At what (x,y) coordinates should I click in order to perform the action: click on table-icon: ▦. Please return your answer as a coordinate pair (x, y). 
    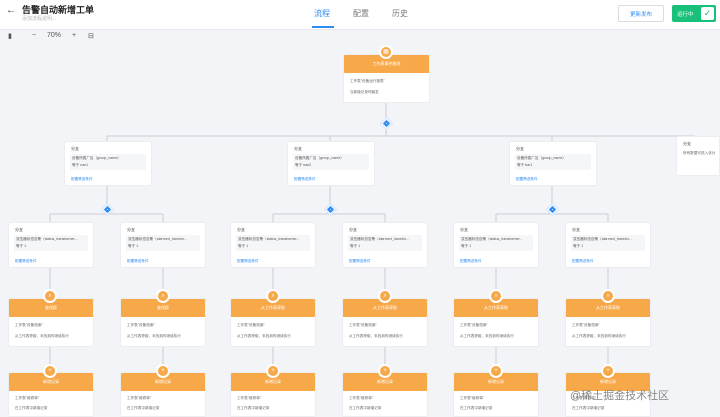
    Looking at the image, I should click on (386, 52).